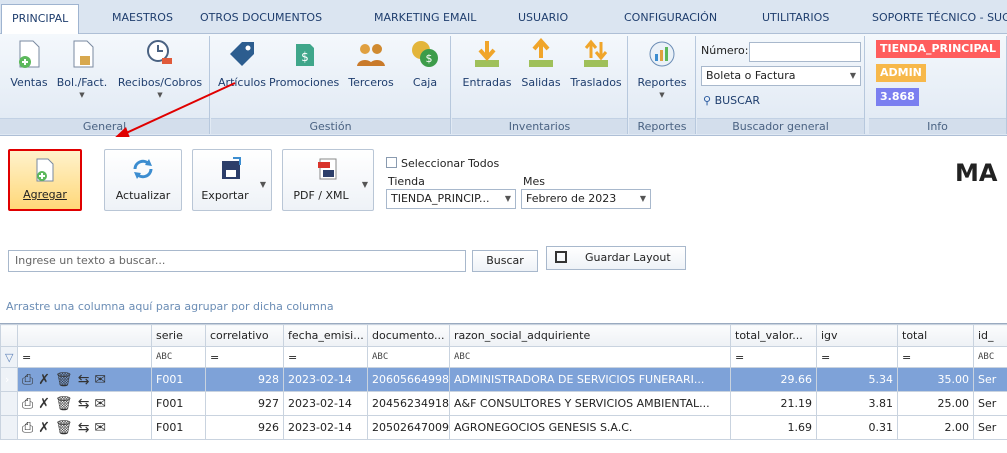  I want to click on cell-total: 35.00, so click(935, 379).